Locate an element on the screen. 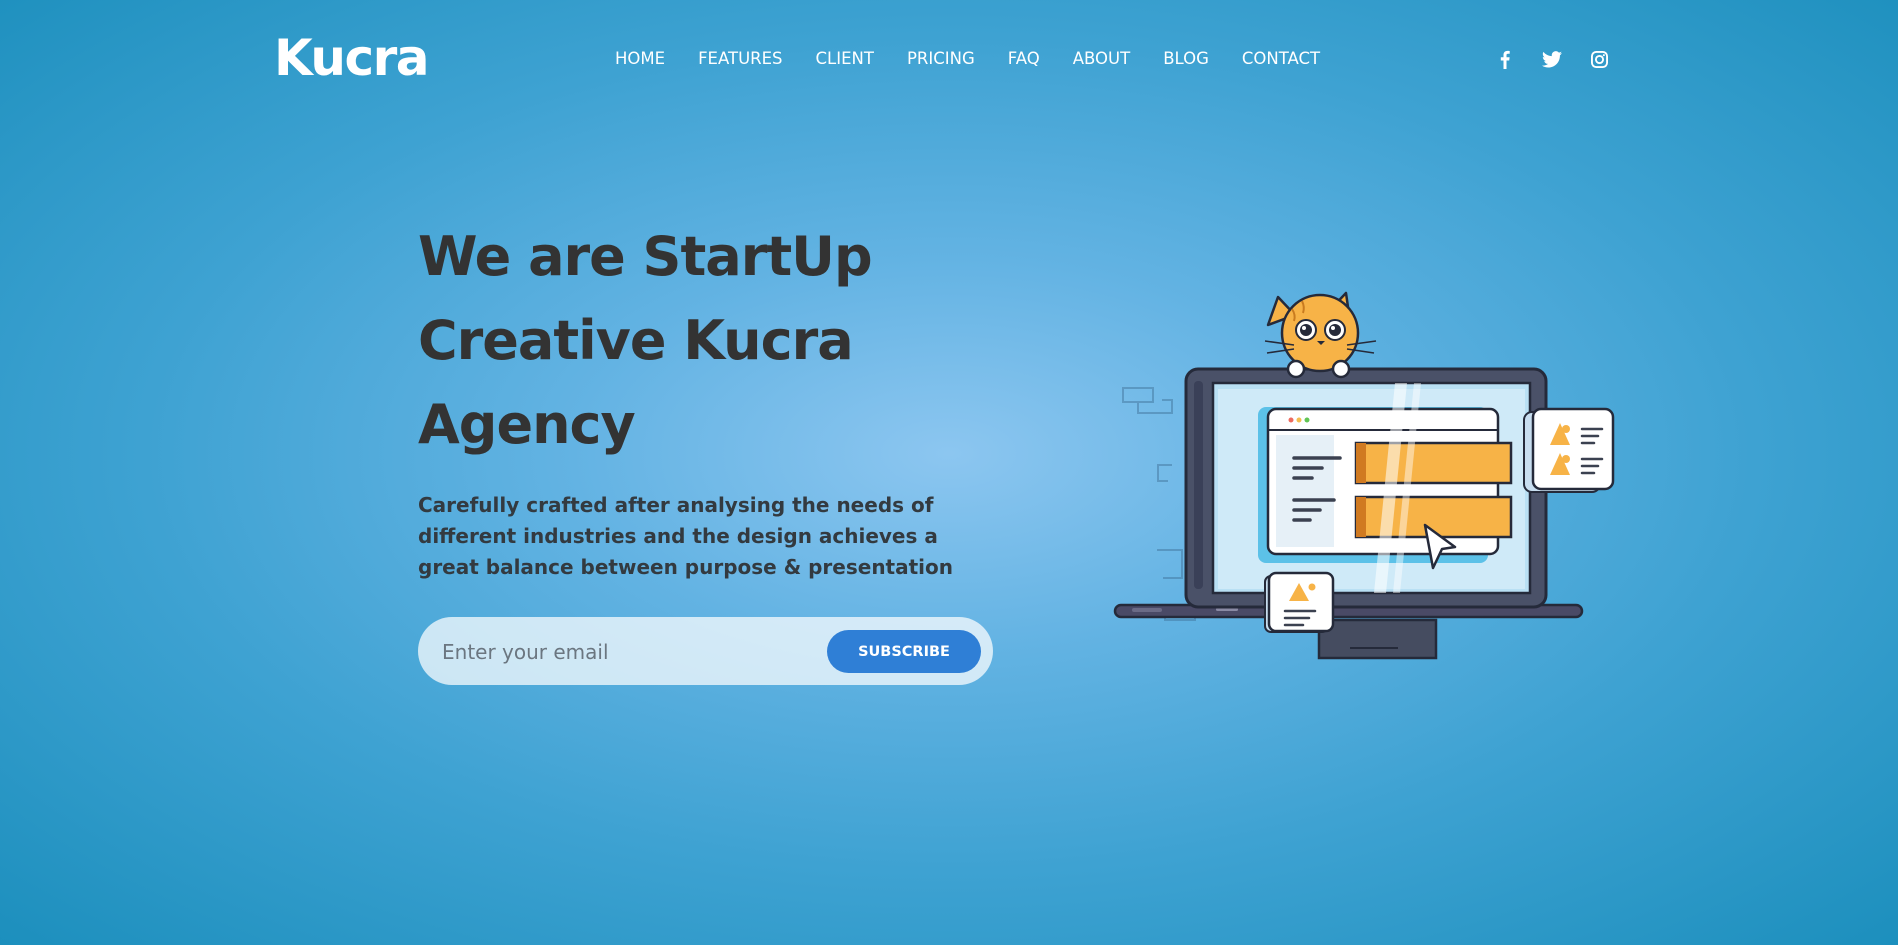 Image resolution: width=1898 pixels, height=945 pixels. instagram-icon is located at coordinates (1599, 59).